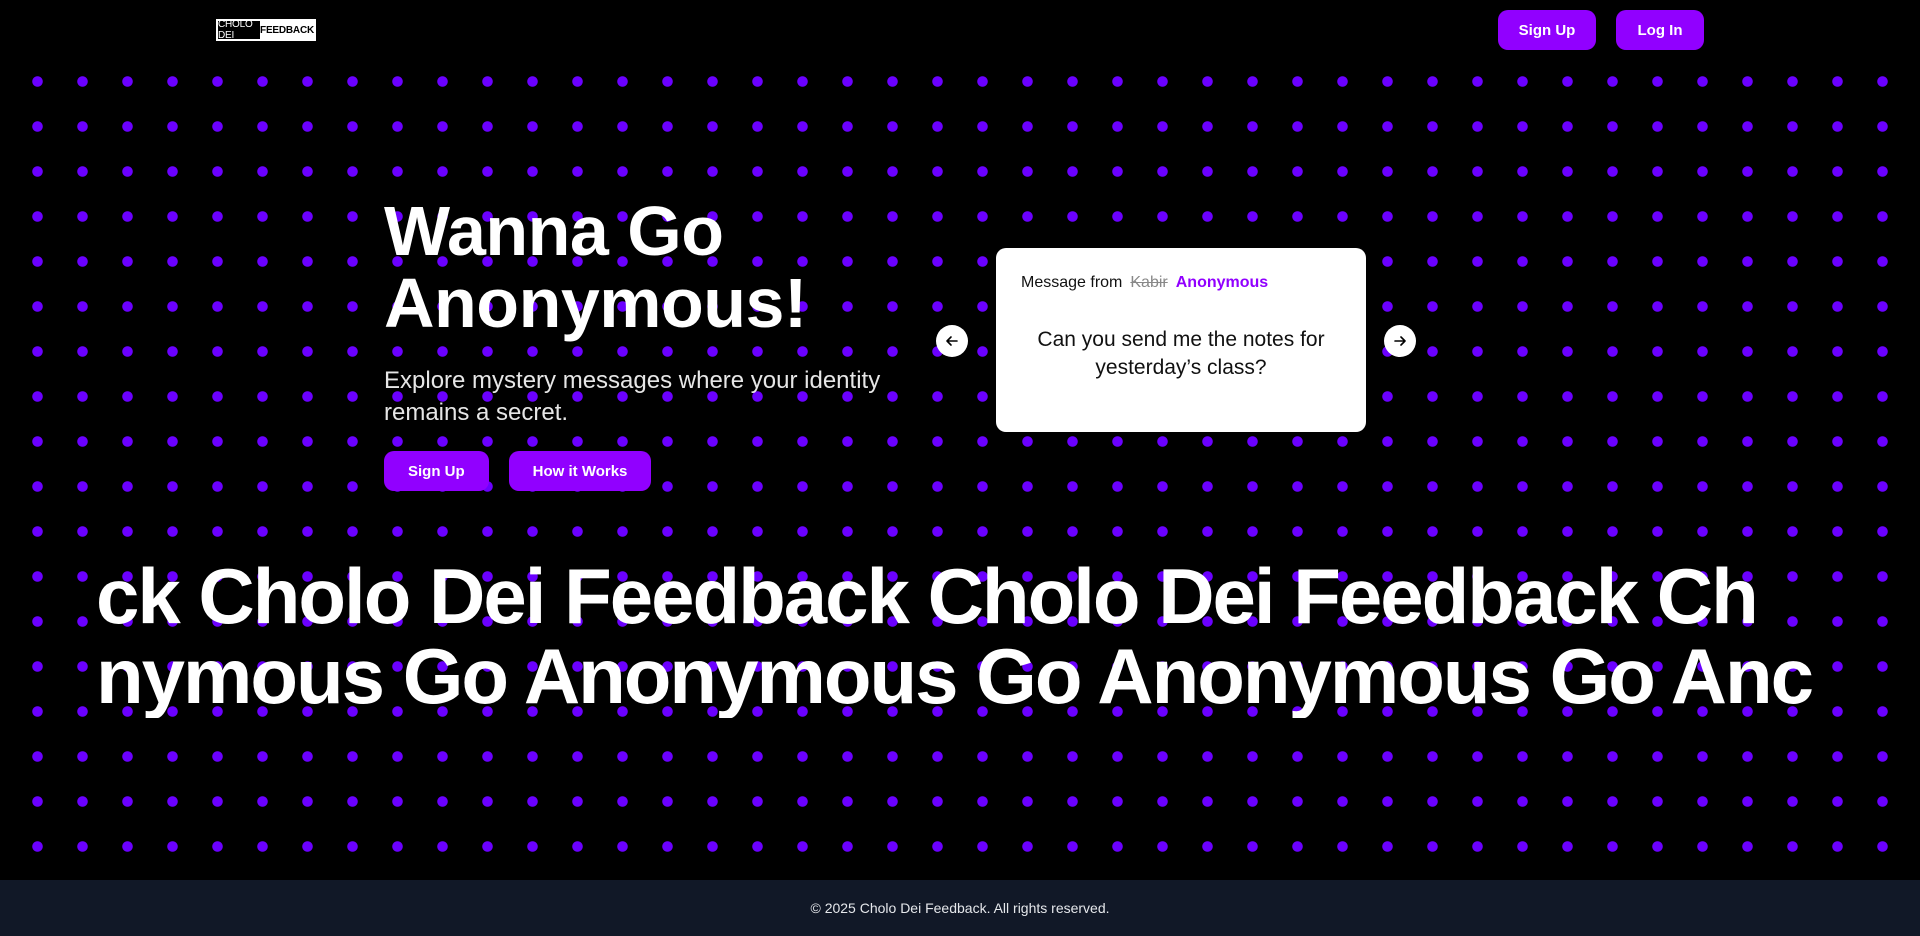  Describe the element at coordinates (1072, 282) in the screenshot. I see `message-from-label: Message from` at that location.